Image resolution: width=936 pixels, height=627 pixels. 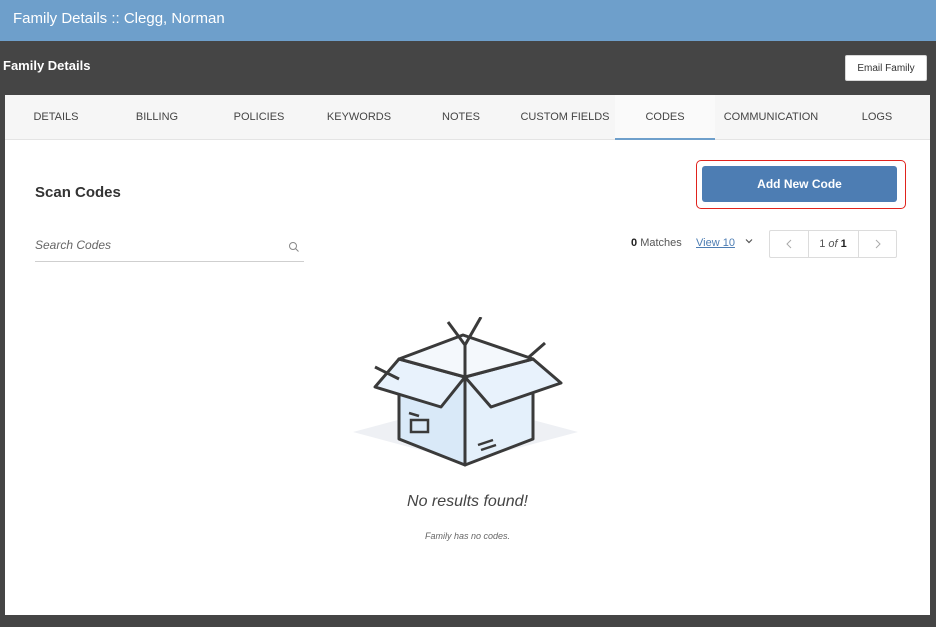 I want to click on page-header: Family Details Email Family, so click(x=468, y=68).